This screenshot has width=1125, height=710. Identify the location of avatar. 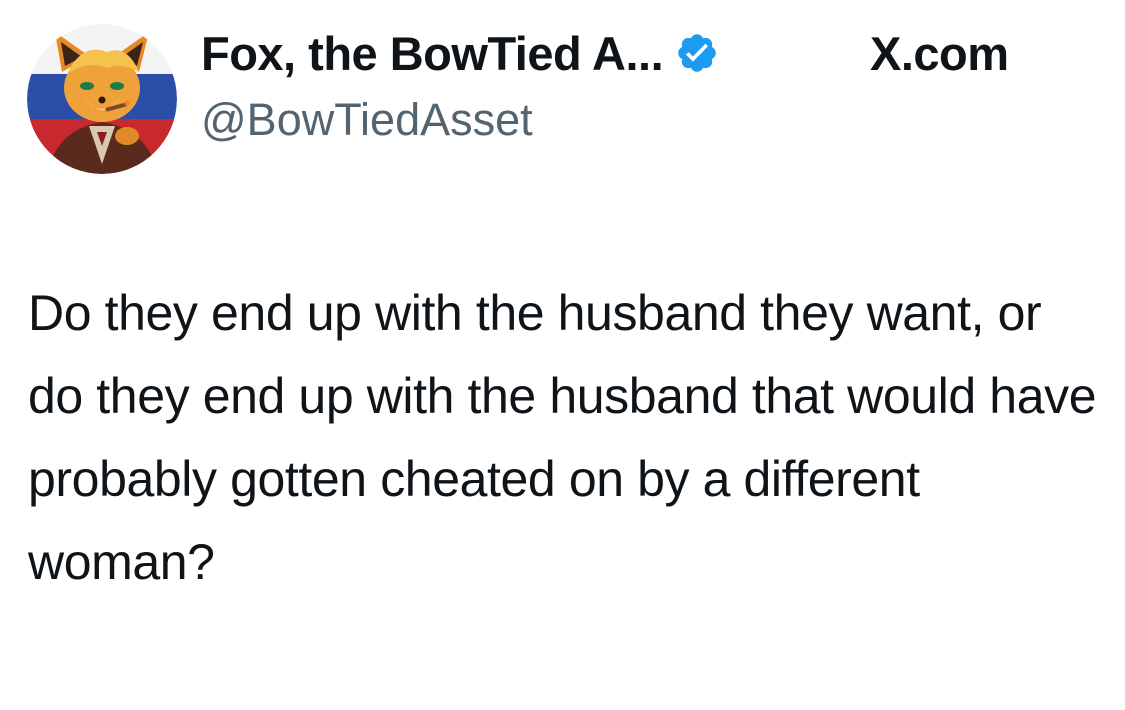
(102, 99).